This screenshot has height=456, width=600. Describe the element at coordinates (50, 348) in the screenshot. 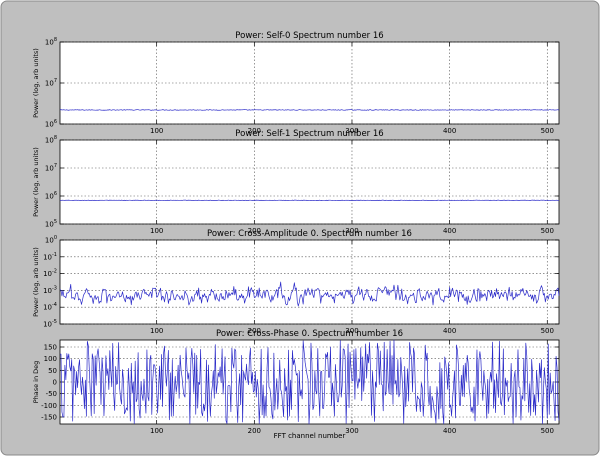

I see `y-tick-label: 150` at that location.